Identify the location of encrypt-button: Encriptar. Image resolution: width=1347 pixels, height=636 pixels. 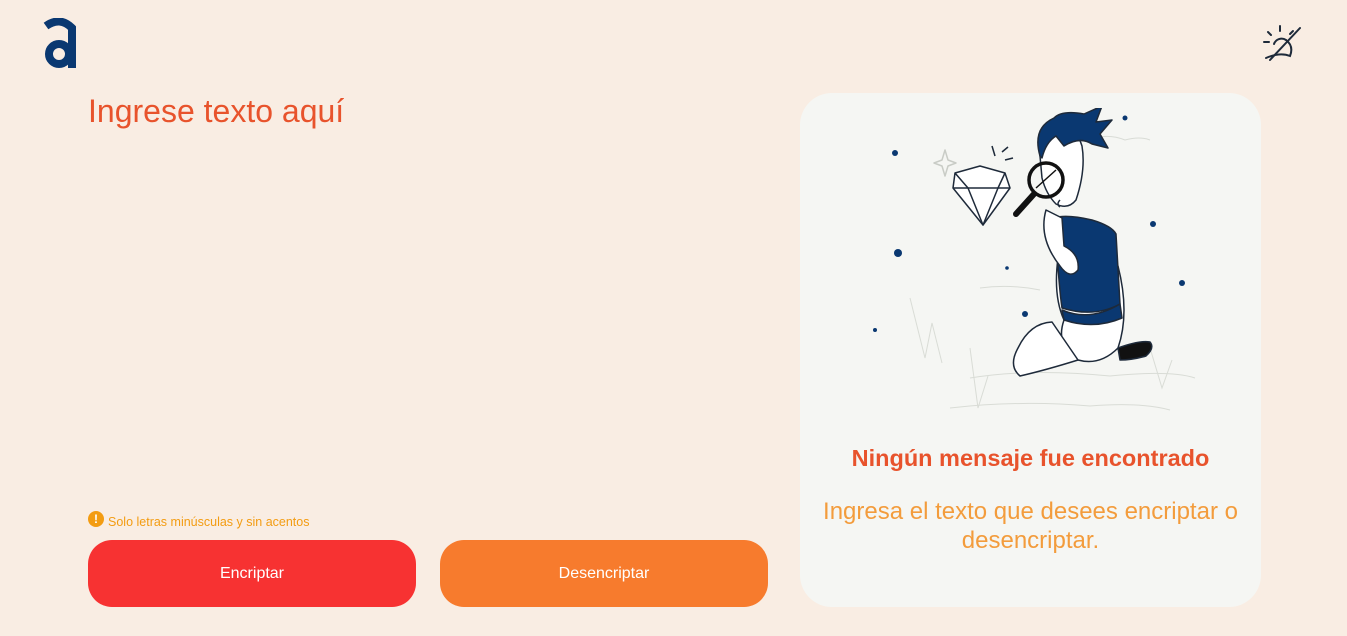
(252, 573).